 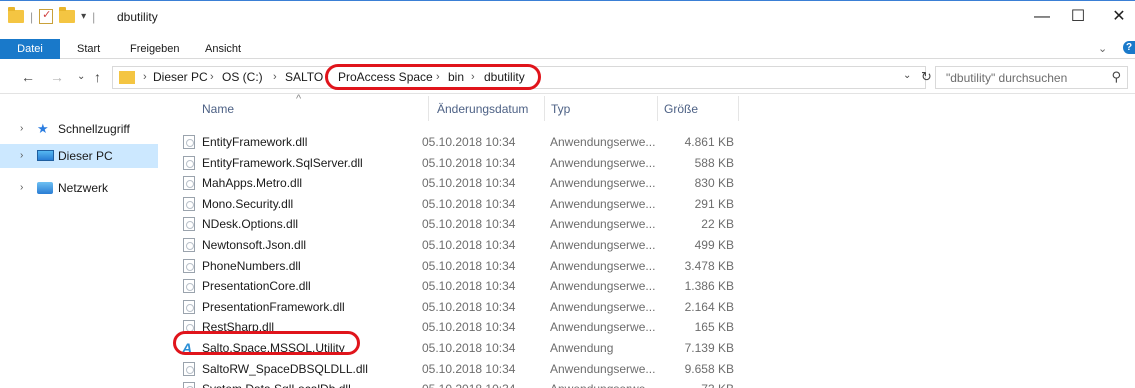 I want to click on column-header-size: Größe, so click(x=681, y=109).